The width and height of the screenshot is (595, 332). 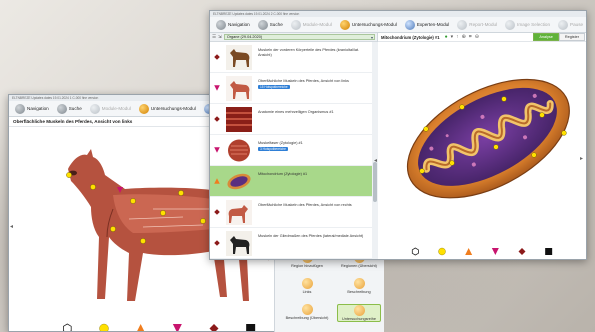 I want to click on toolbar-button-label: Report-Modul, so click(x=483, y=24).